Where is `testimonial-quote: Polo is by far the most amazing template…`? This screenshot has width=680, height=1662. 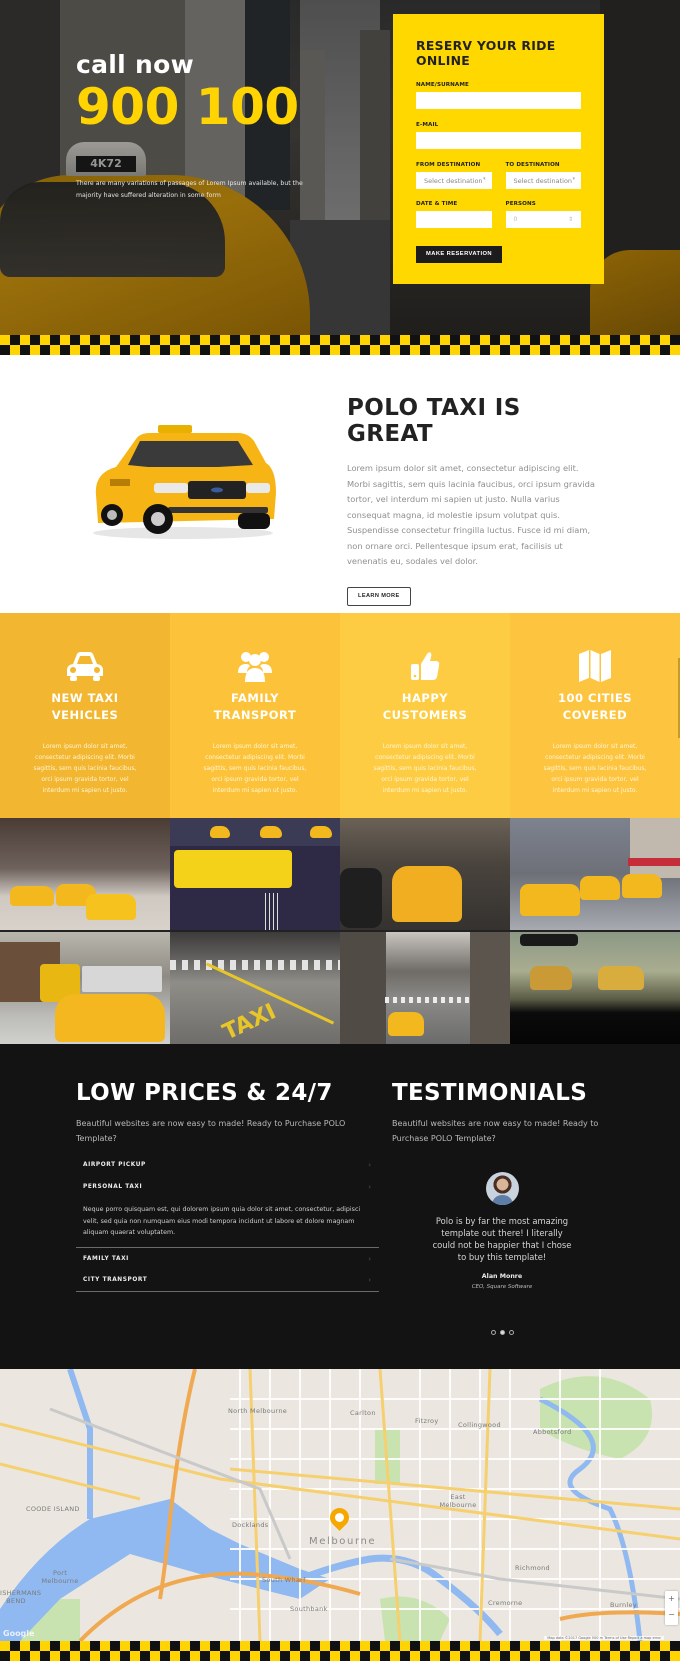 testimonial-quote: Polo is by far the most amazing template… is located at coordinates (502, 1239).